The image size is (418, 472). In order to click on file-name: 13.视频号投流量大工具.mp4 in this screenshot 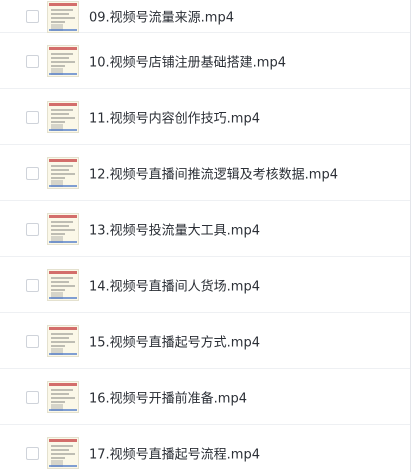, I will do `click(174, 228)`.